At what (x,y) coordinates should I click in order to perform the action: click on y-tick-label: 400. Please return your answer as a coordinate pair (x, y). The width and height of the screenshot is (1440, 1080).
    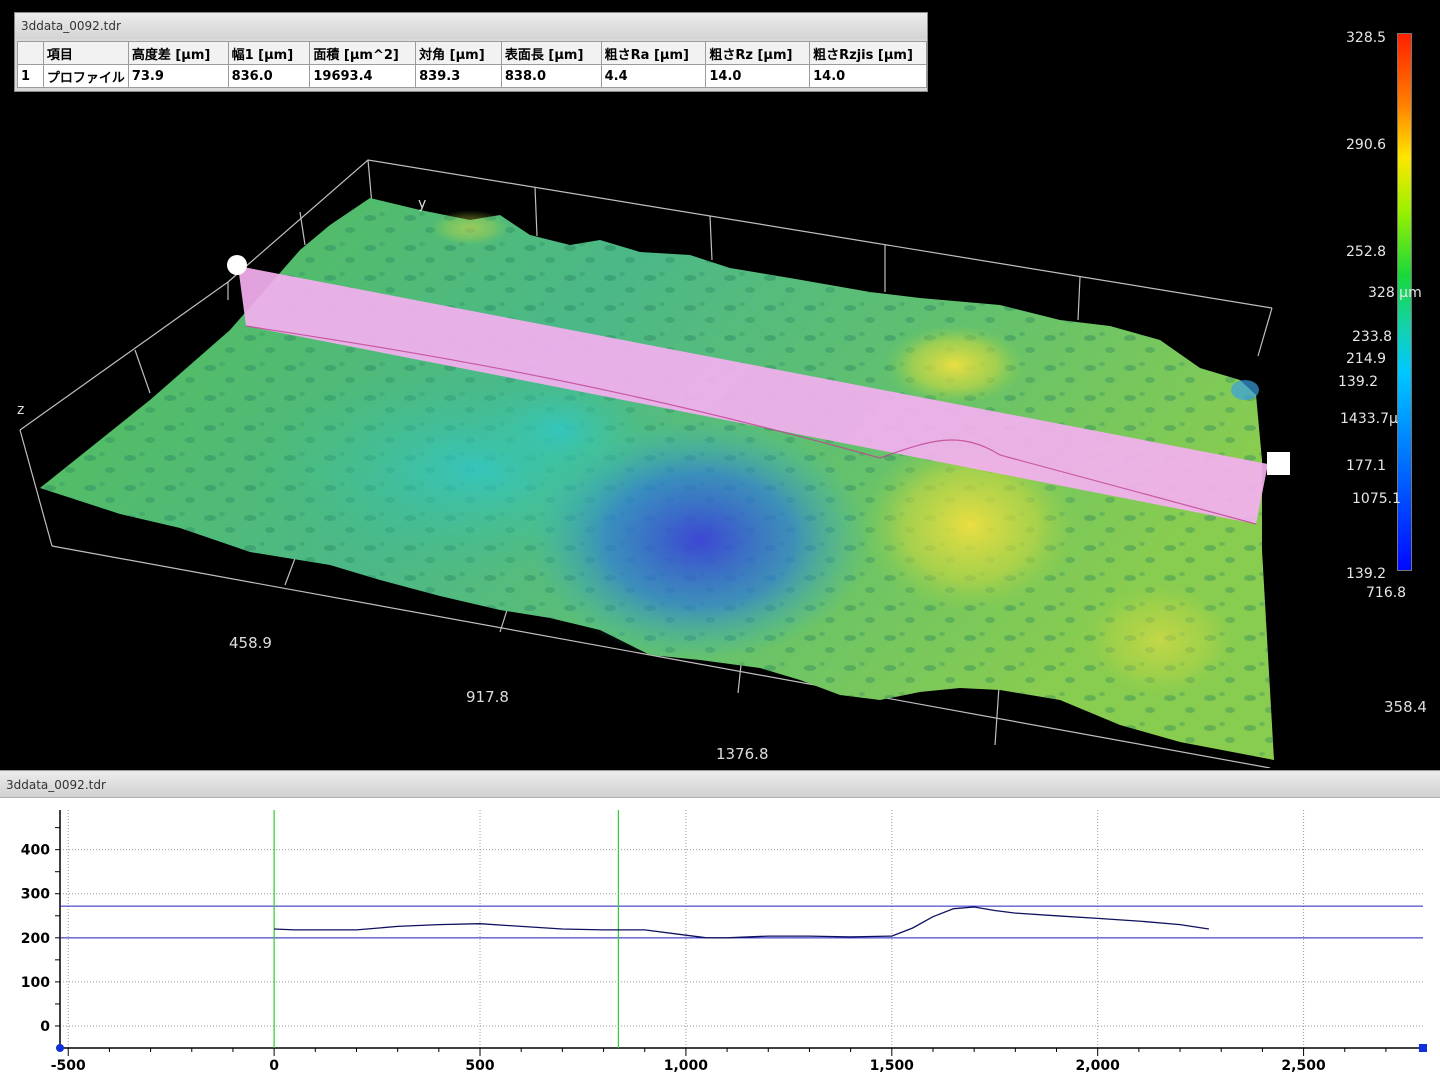
    Looking at the image, I should click on (35, 851).